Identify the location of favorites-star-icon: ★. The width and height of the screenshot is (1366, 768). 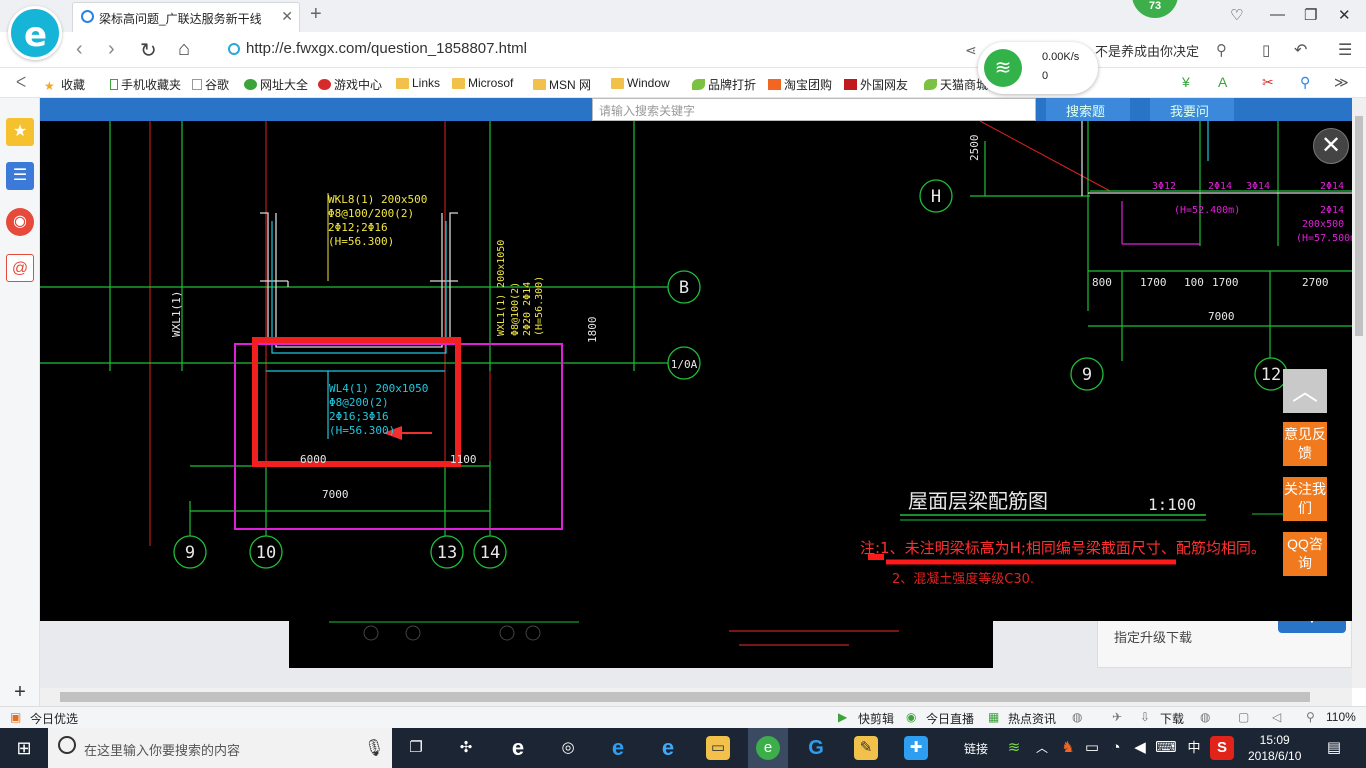
(20, 132).